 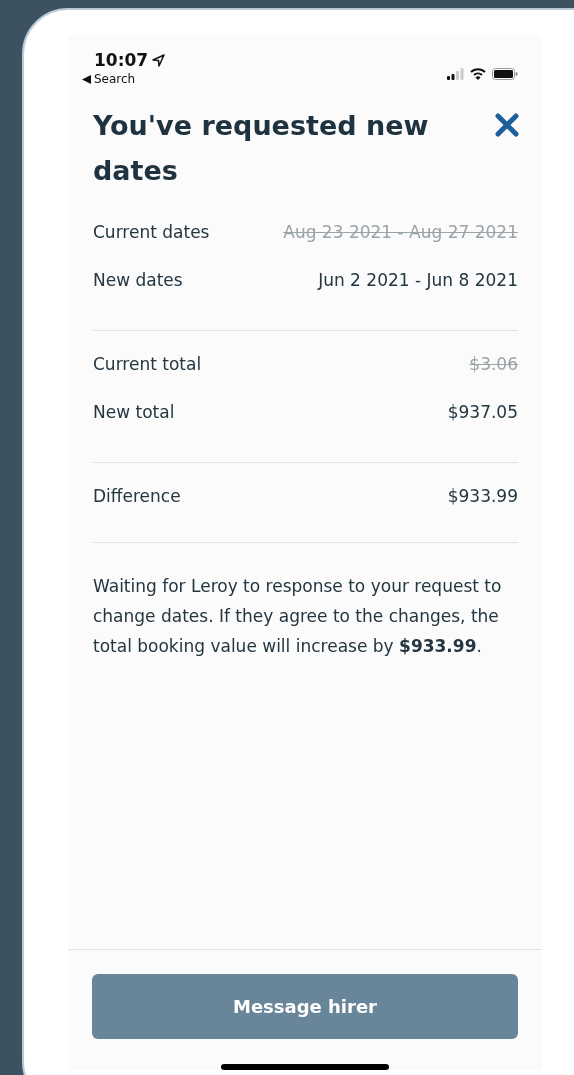 I want to click on row-value: Jun 2 2021 - Jun 8 2021, so click(x=418, y=280).